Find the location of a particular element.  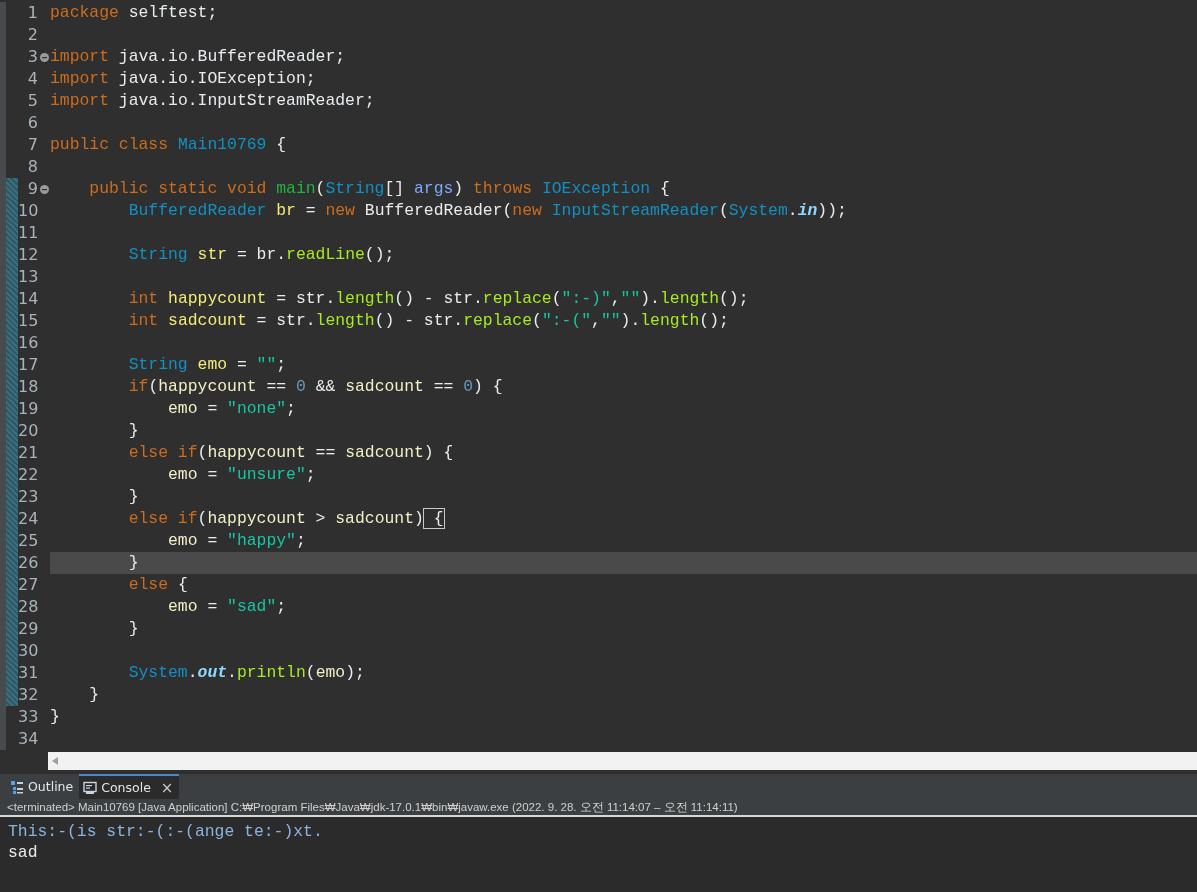

code-line: import java.io.BufferedReader; is located at coordinates (198, 57).